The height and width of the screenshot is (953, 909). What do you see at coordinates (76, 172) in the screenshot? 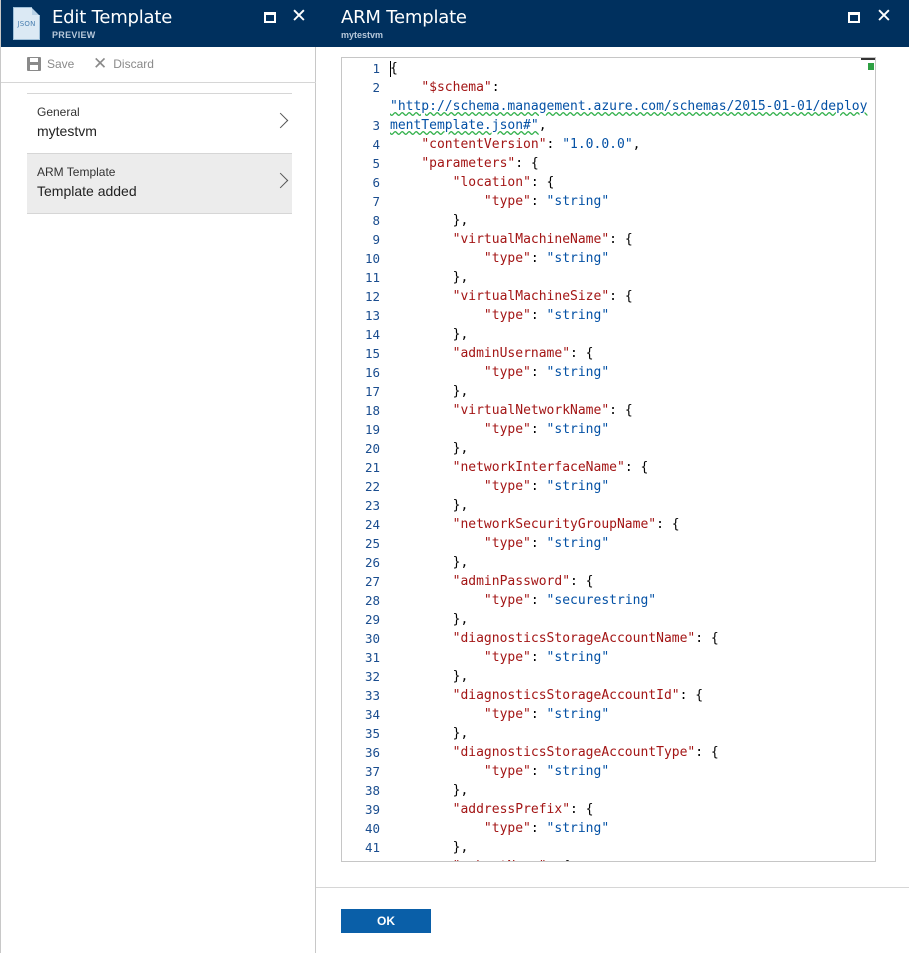
I see `nav-item-label: ARM Template` at bounding box center [76, 172].